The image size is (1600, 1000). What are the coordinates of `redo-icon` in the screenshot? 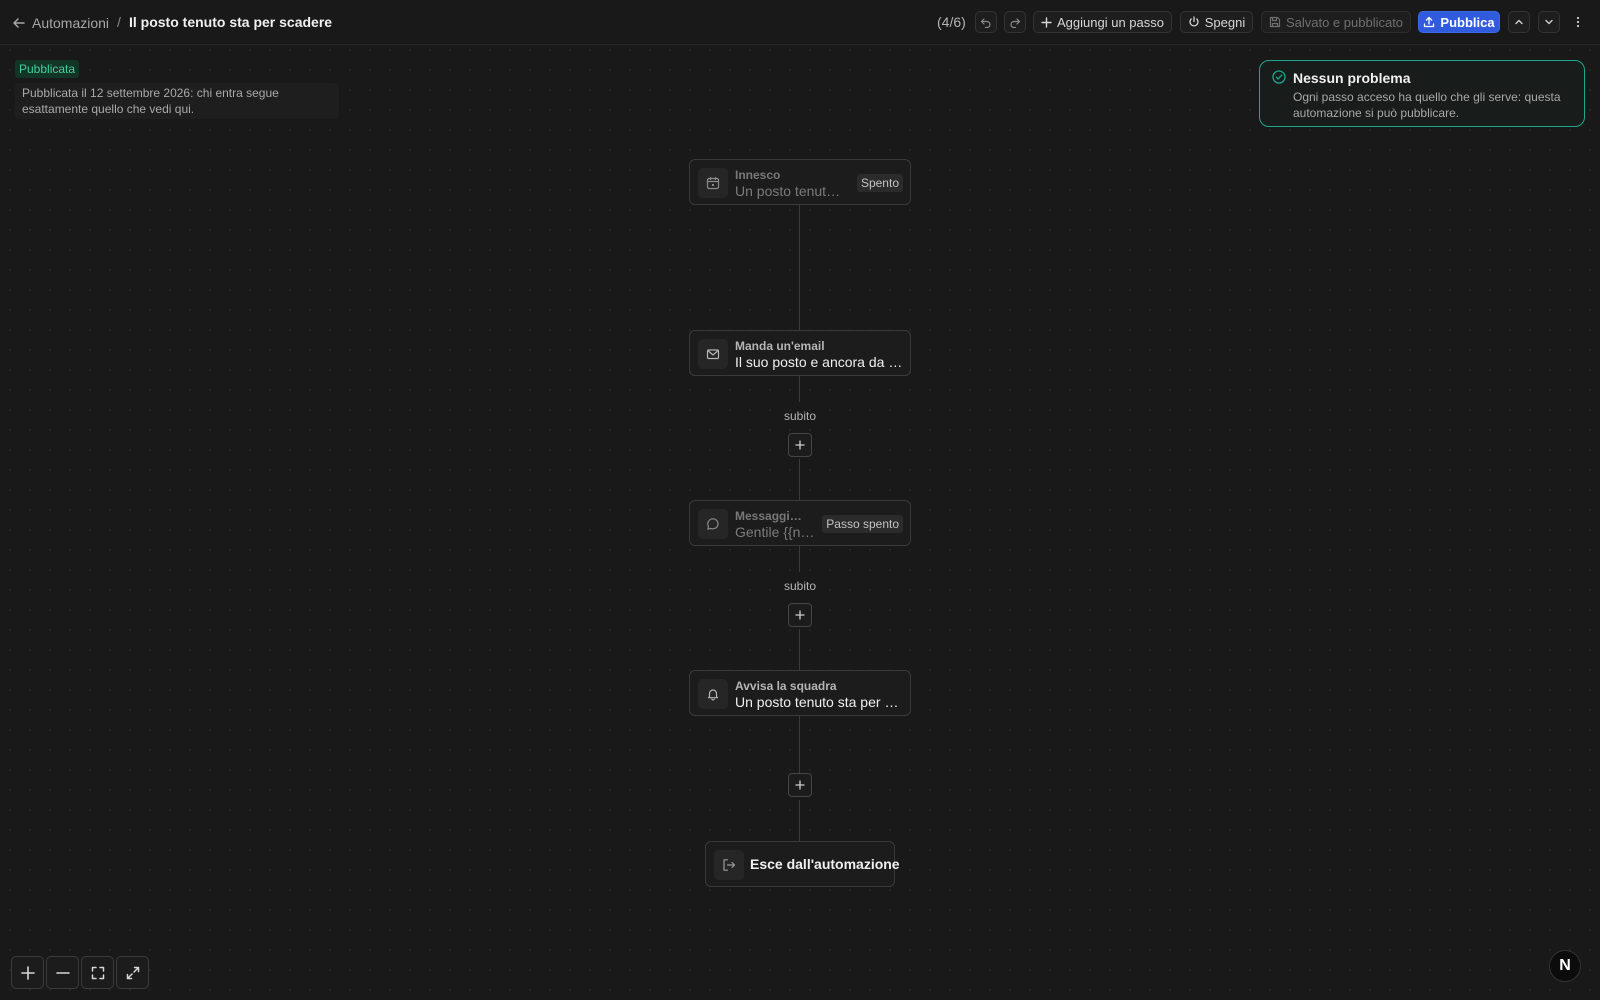 It's located at (1015, 22).